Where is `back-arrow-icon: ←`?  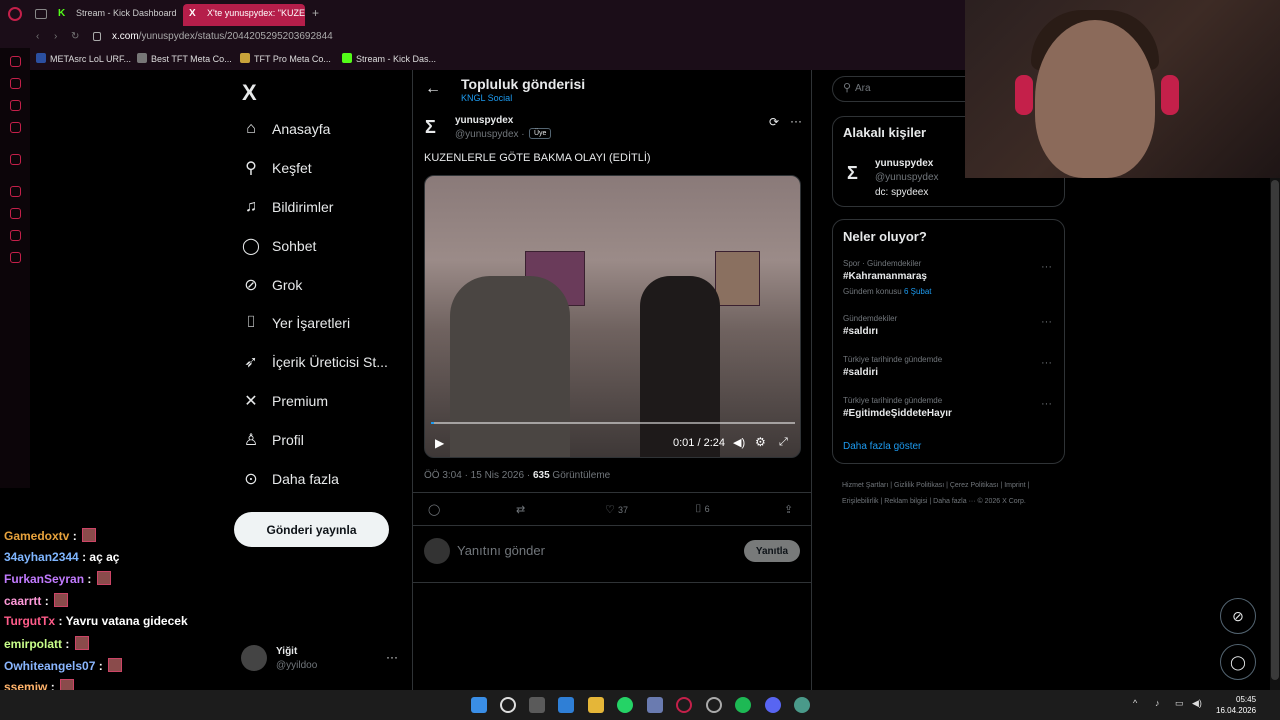
back-arrow-icon: ← is located at coordinates (433, 89).